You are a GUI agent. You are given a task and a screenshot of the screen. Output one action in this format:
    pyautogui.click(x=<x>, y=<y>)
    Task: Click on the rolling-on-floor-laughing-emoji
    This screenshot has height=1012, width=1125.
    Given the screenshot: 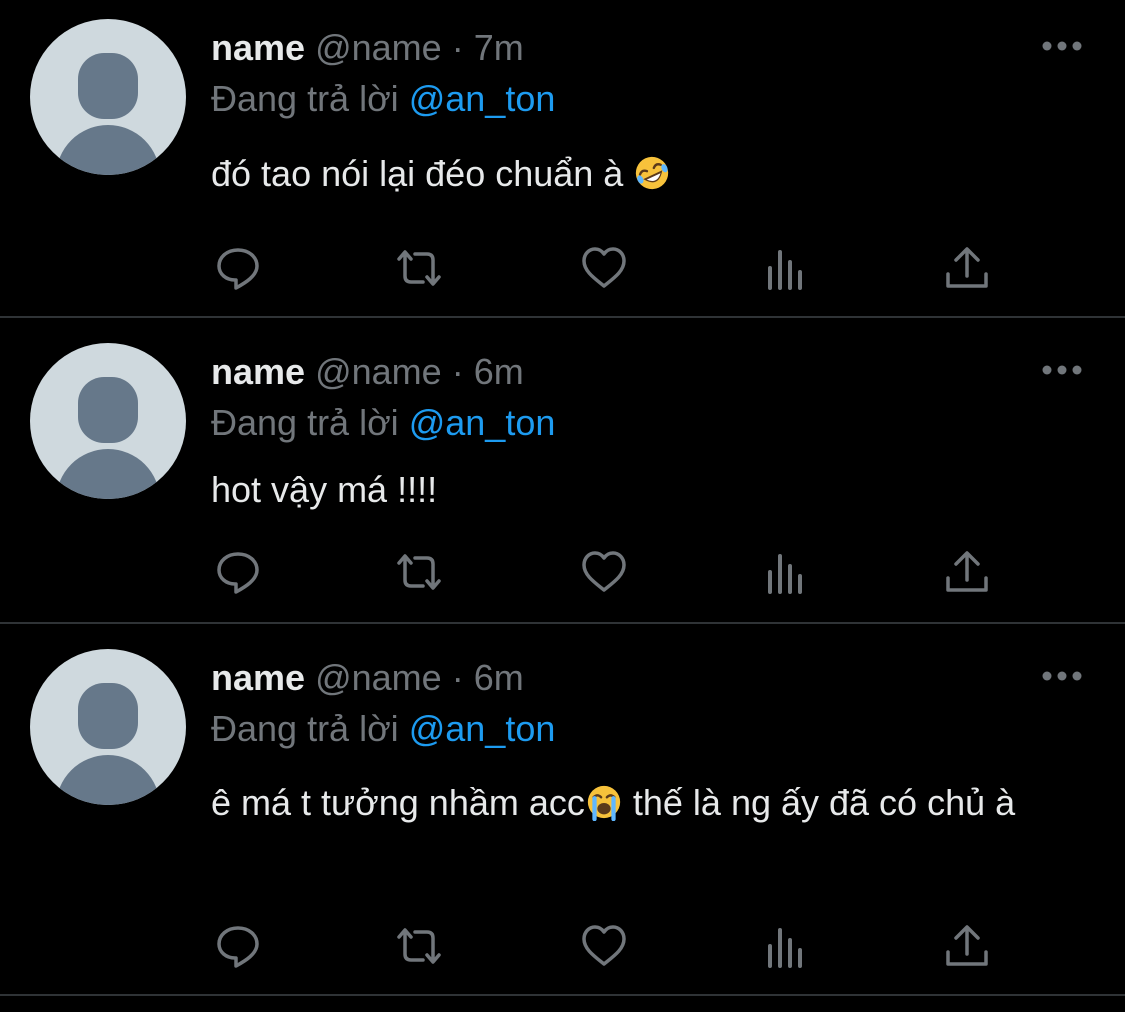 What is the action you would take?
    pyautogui.click(x=652, y=173)
    